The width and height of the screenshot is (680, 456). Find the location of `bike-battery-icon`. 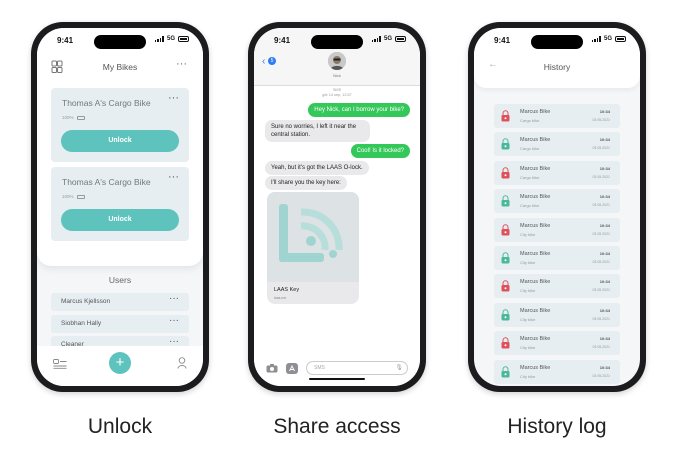

bike-battery-icon is located at coordinates (80, 196).